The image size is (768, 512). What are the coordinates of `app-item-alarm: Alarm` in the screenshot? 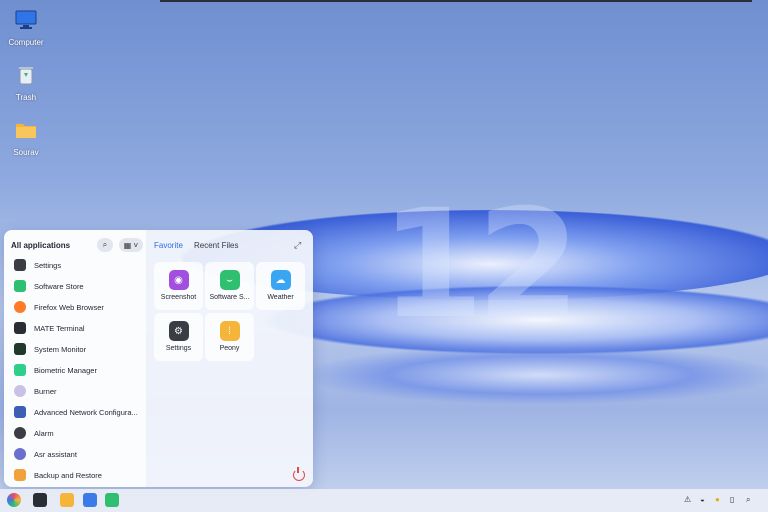 It's located at (79, 433).